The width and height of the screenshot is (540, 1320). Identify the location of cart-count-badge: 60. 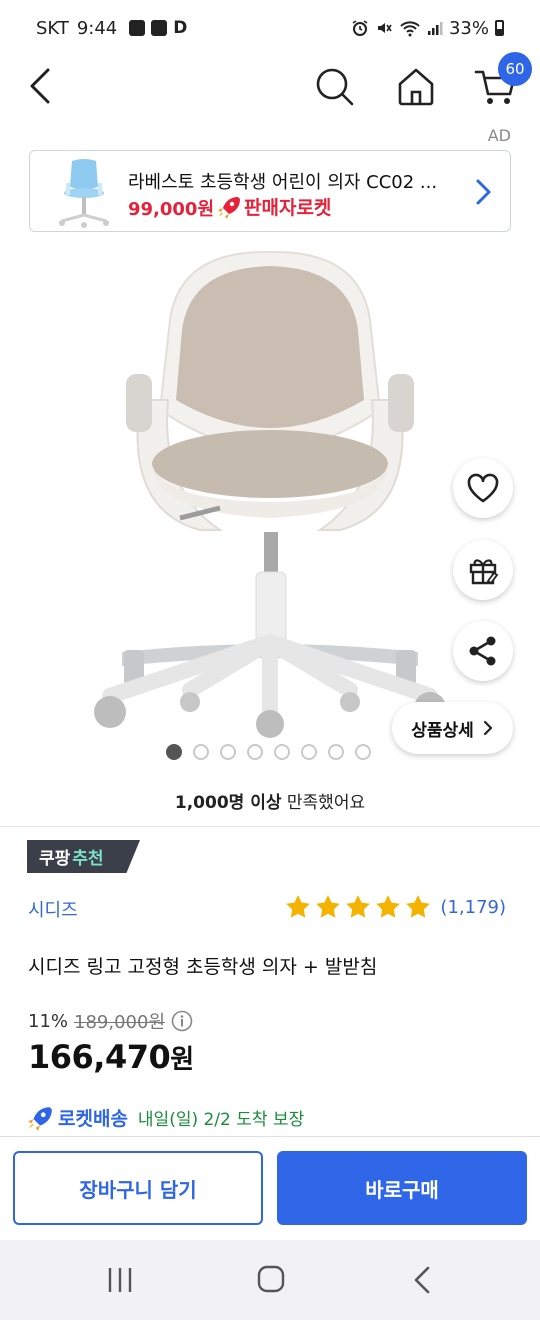
(515, 69).